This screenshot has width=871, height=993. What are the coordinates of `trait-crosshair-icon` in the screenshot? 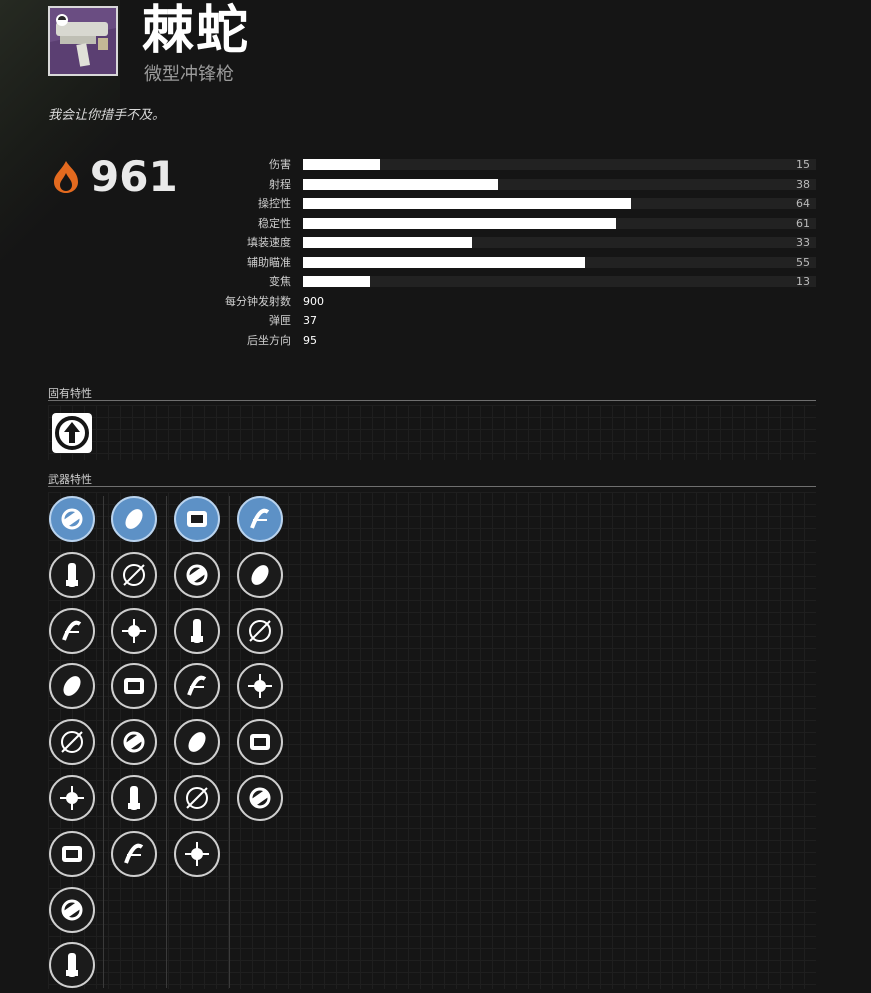 It's located at (197, 574).